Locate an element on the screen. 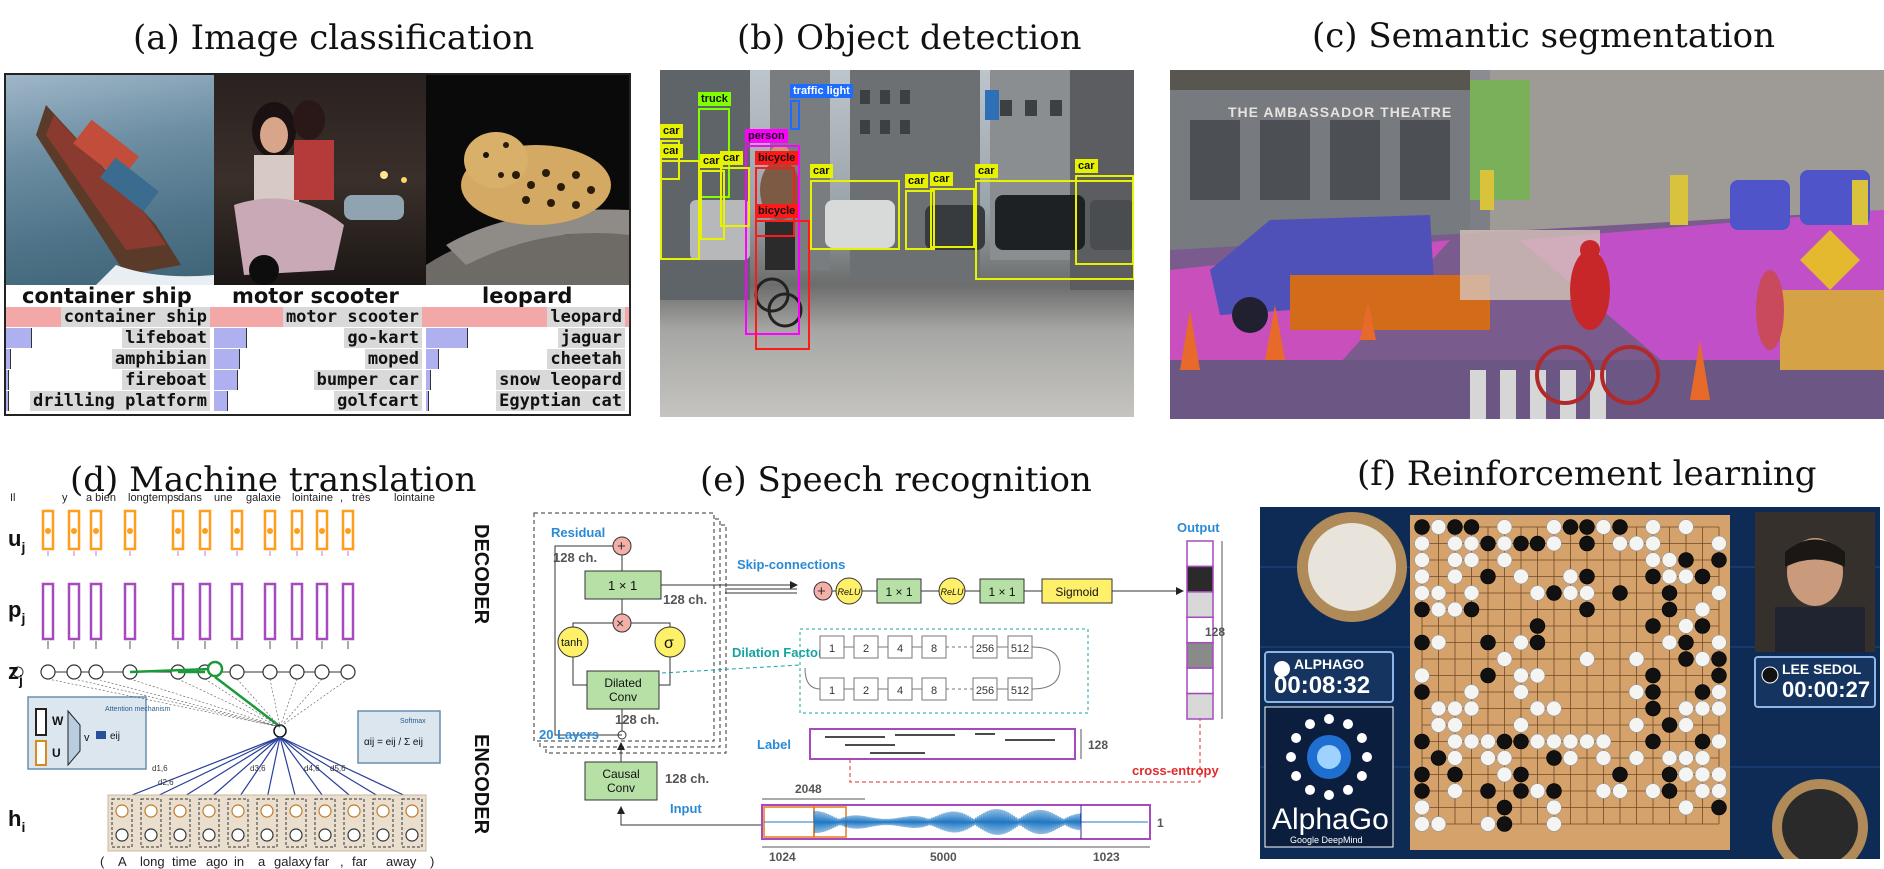  ch-label-4: 128 ch. is located at coordinates (687, 778).